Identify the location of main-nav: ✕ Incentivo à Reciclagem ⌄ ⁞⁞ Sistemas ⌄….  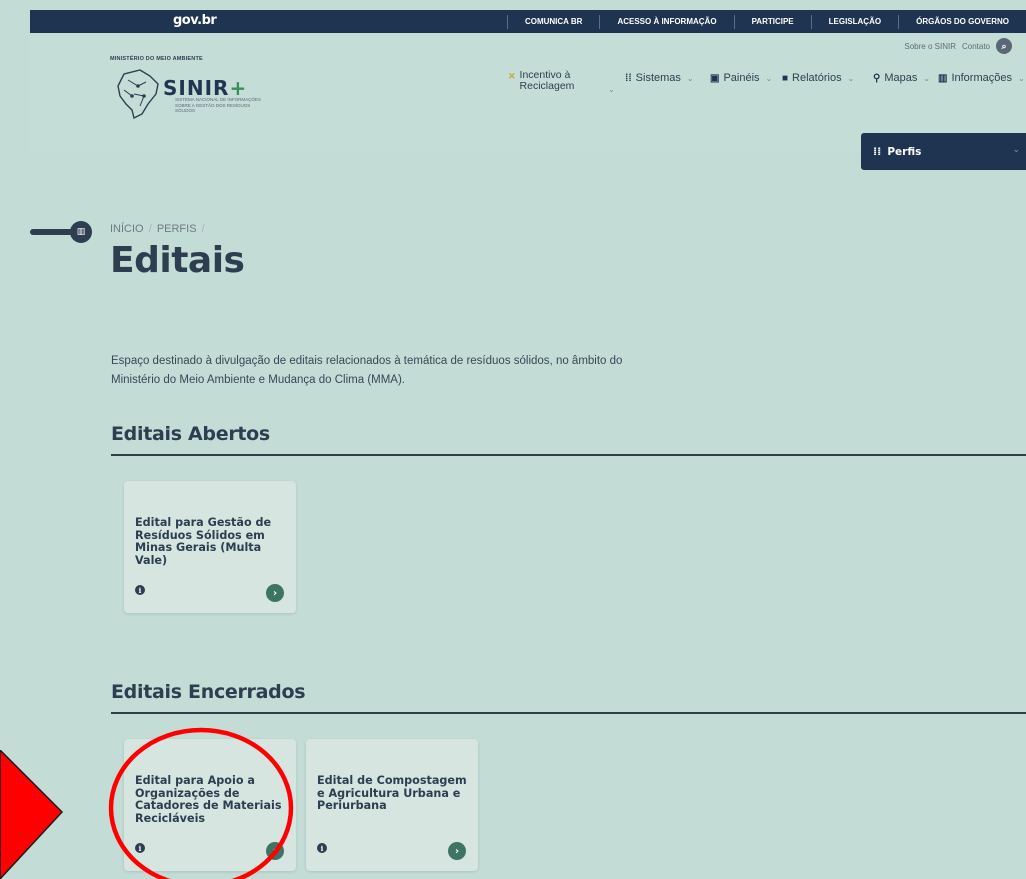
(767, 85).